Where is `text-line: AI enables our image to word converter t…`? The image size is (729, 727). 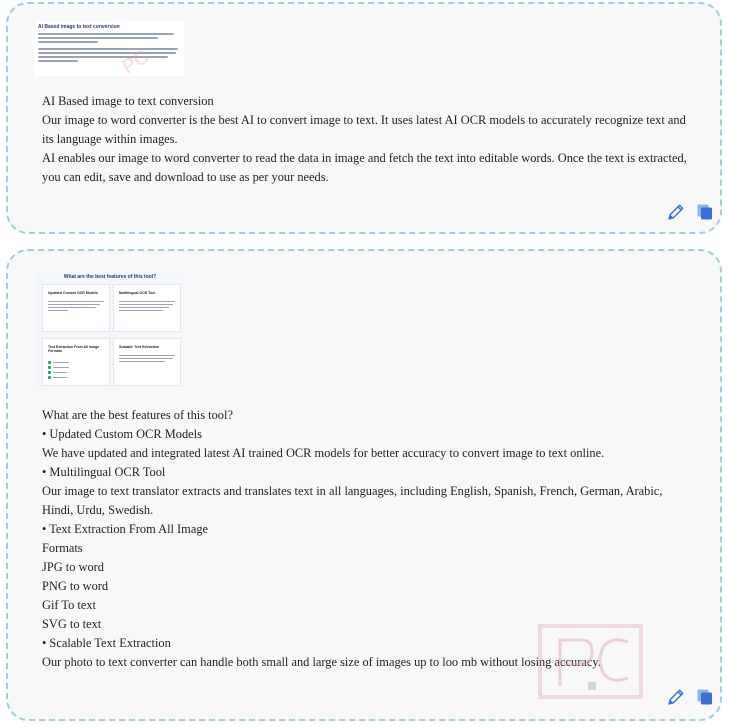 text-line: AI enables our image to word converter t… is located at coordinates (364, 167).